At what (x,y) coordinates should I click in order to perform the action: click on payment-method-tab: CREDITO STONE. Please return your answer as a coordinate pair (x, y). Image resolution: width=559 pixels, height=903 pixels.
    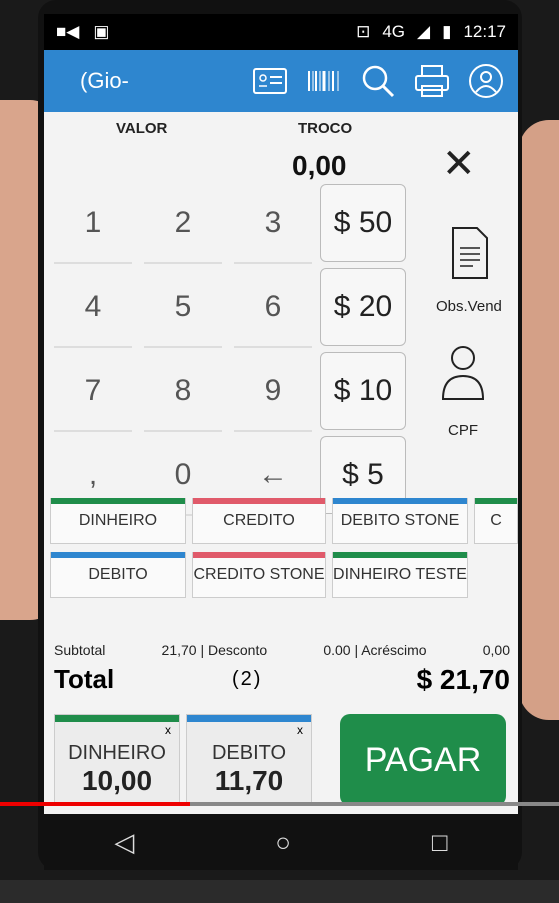
    Looking at the image, I should click on (259, 575).